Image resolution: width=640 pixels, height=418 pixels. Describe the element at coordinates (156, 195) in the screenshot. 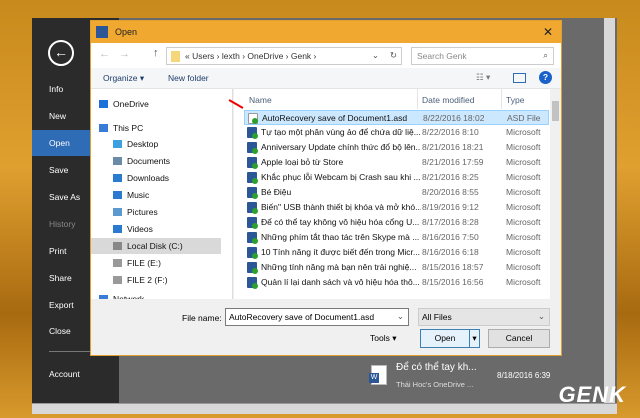

I see `nav-item-music: Music` at that location.